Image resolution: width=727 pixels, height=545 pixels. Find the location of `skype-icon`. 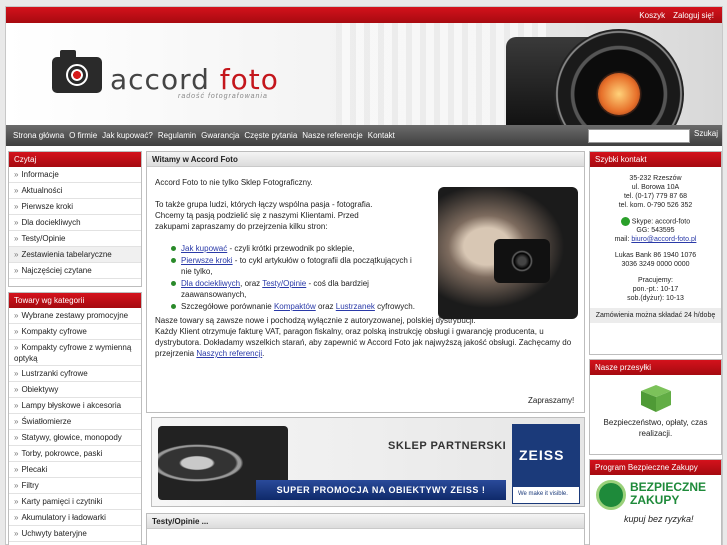

skype-icon is located at coordinates (625, 221).